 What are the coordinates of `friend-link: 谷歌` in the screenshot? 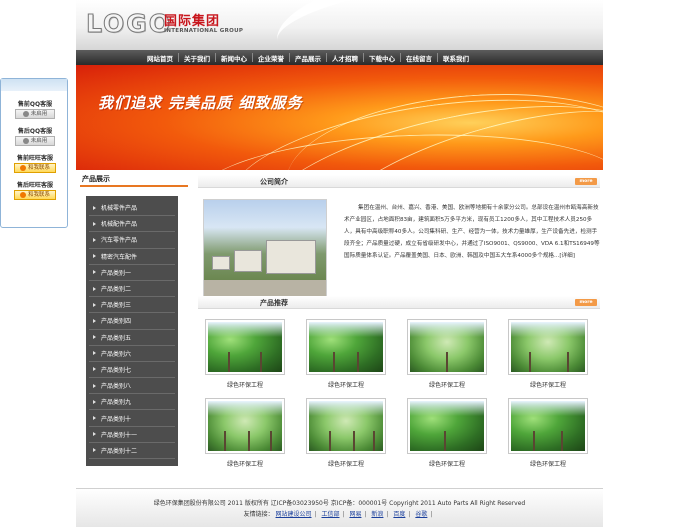 It's located at (421, 514).